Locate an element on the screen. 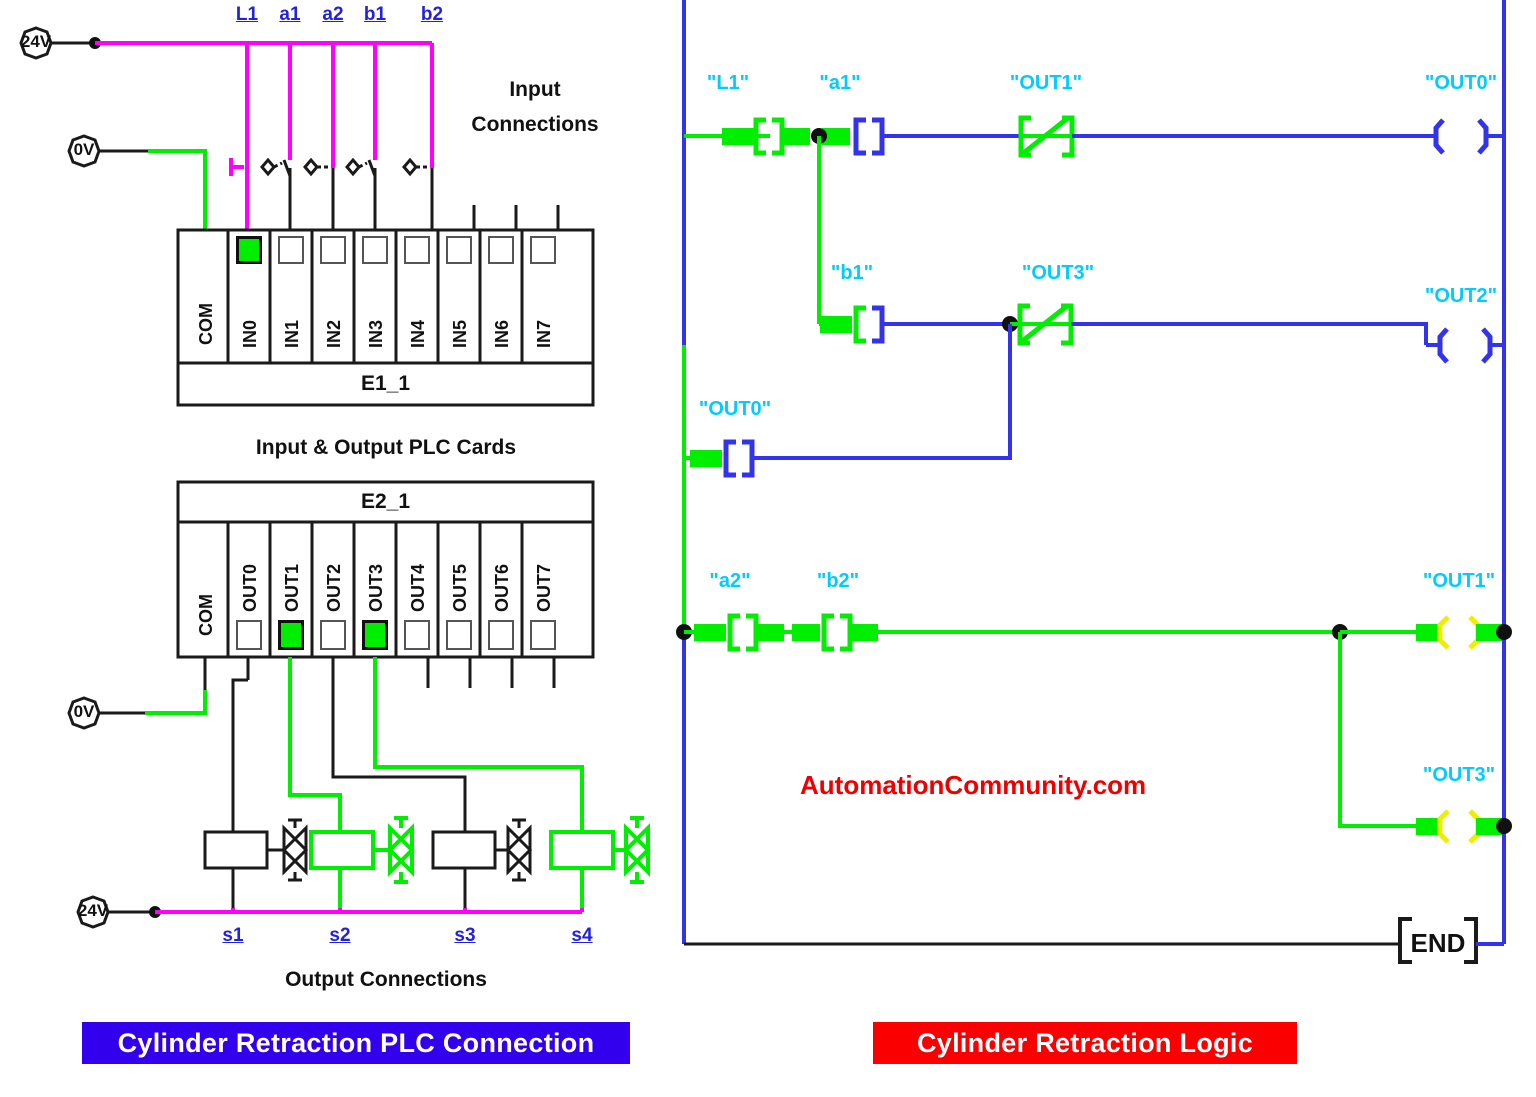 This screenshot has height=1097, width=1536. caption-right: Cylinder Retraction Logic is located at coordinates (1085, 1043).